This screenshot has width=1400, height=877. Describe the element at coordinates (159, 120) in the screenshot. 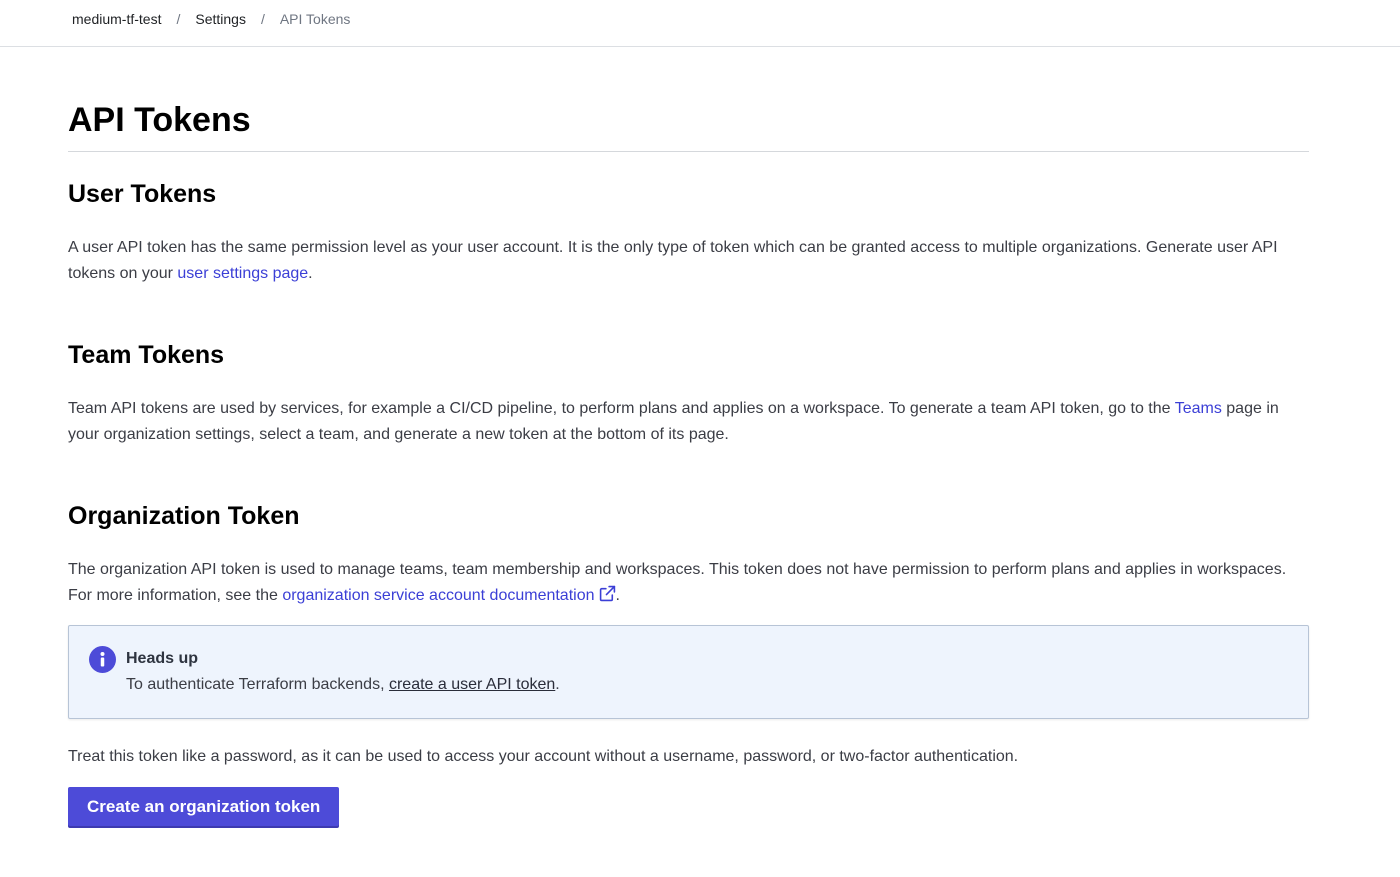

I see `page-title: API Tokens` at that location.